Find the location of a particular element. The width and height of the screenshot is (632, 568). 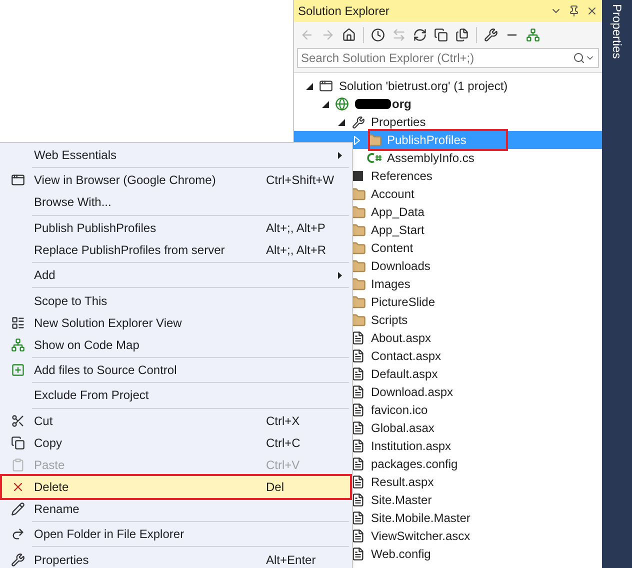

tree-item-label: Content is located at coordinates (392, 248).